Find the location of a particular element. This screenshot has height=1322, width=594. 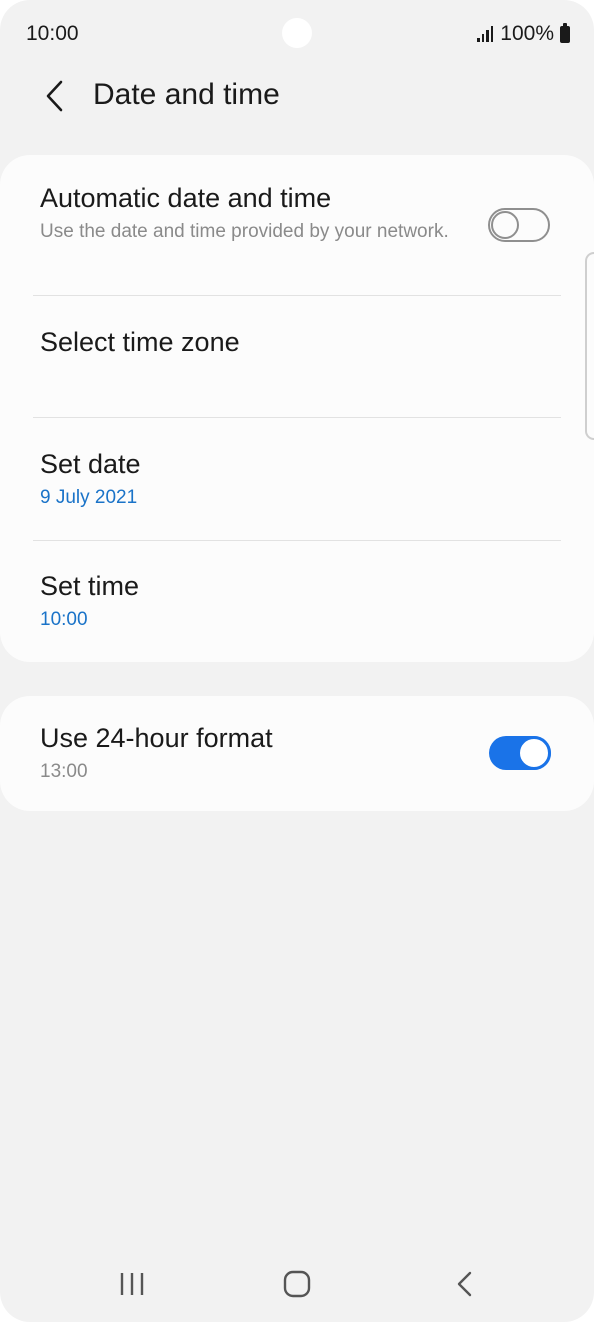

format-settings-card: Use 24-hour format 13:00 is located at coordinates (297, 753).